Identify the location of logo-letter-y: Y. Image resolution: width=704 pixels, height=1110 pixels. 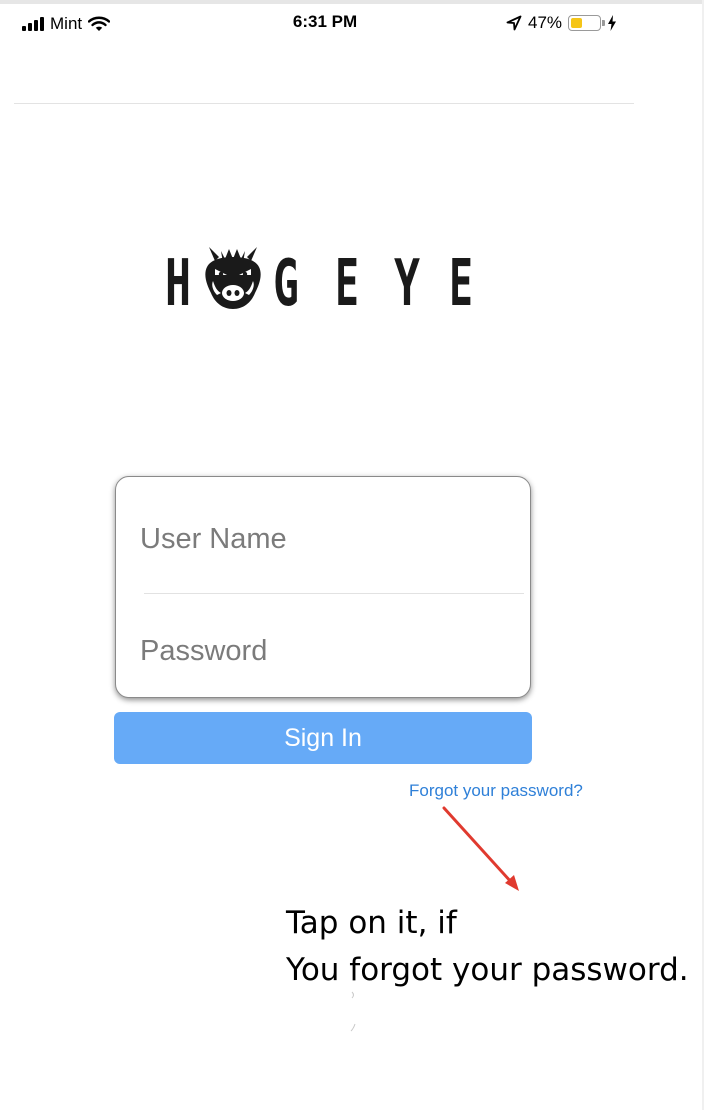
(407, 279).